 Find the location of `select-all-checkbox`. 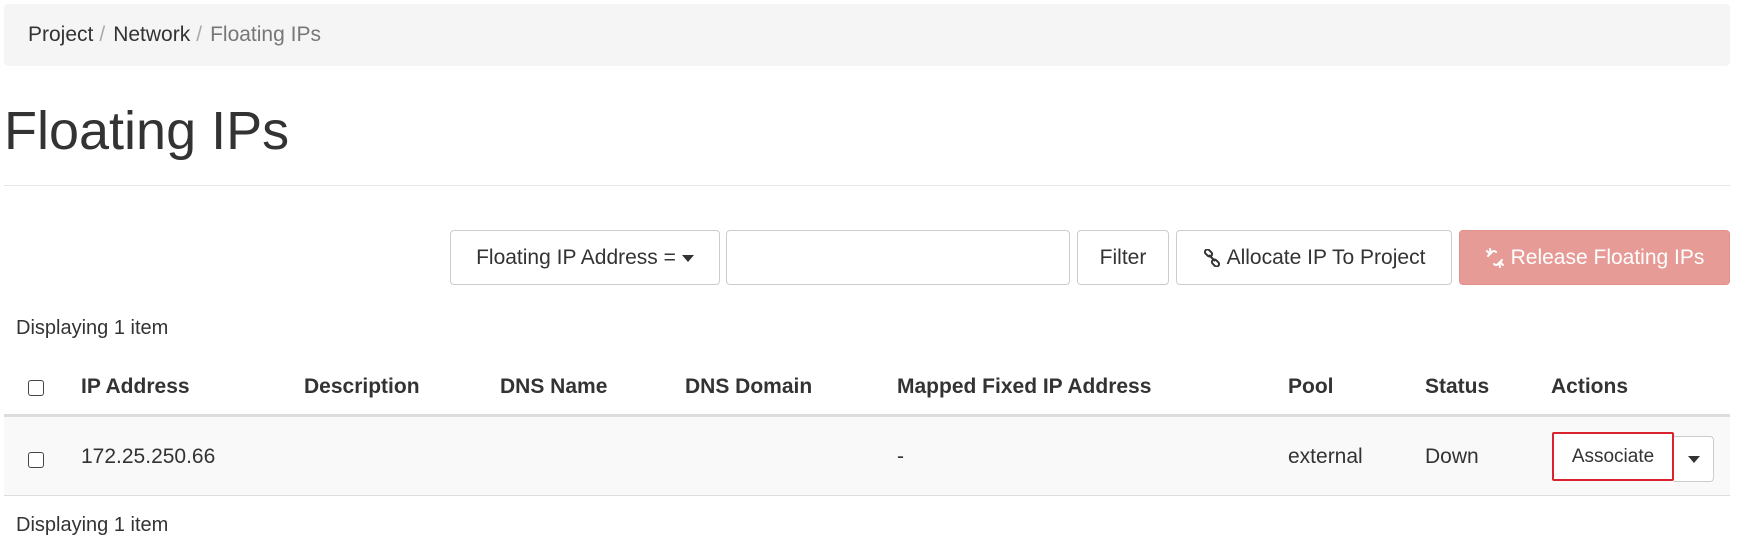

select-all-checkbox is located at coordinates (36, 388).